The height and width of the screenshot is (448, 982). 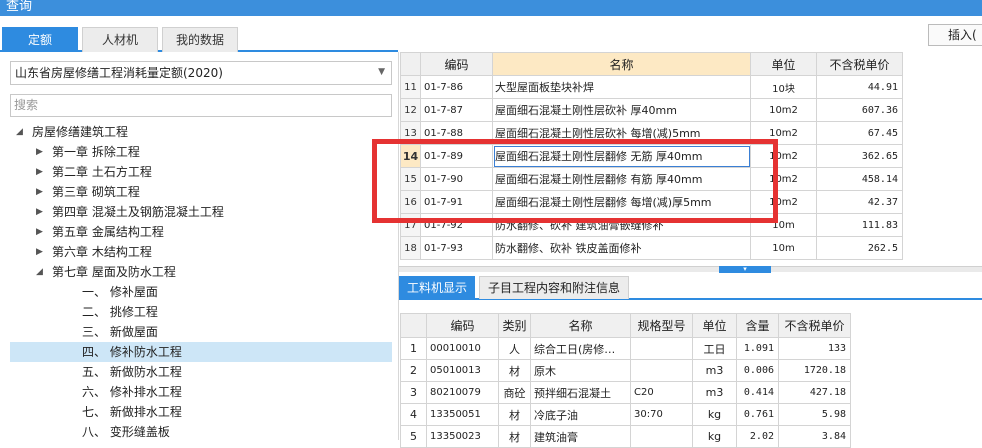 What do you see at coordinates (437, 287) in the screenshot?
I see `tab-labor-material-display: 工料机显示` at bounding box center [437, 287].